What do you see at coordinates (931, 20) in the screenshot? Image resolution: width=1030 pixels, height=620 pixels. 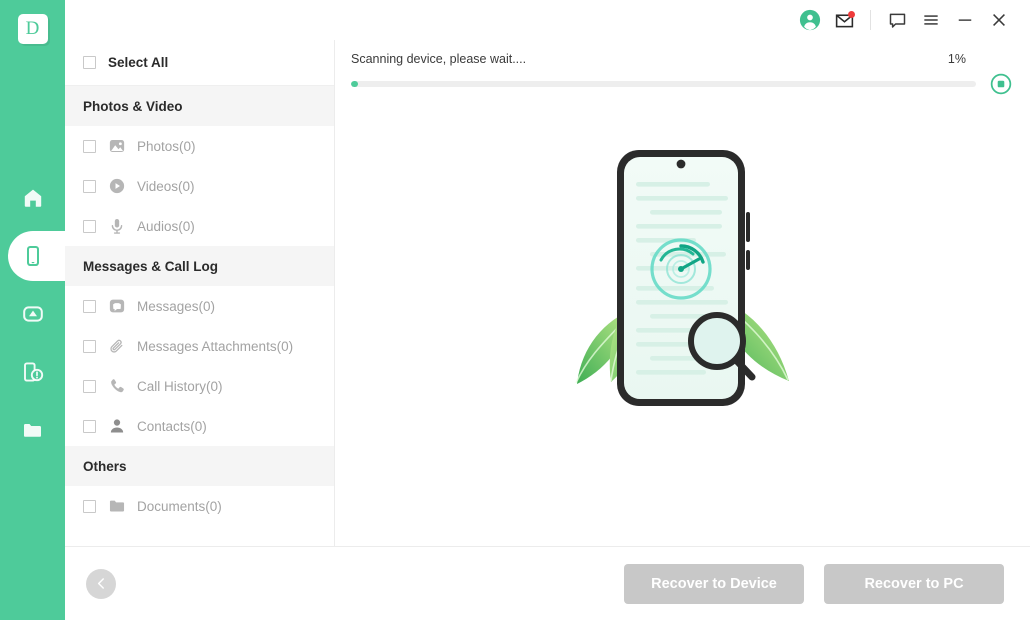 I see `menu-icon` at bounding box center [931, 20].